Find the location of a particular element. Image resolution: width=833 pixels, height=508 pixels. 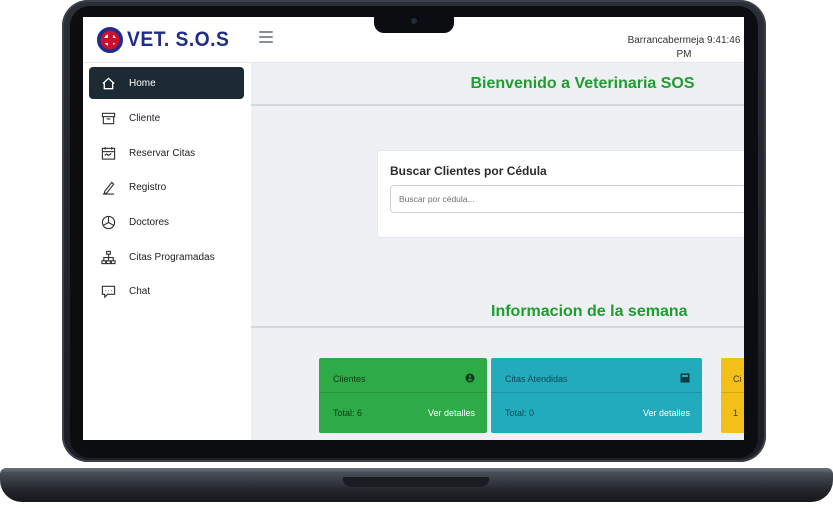

search-card-title: Buscar Clientes por Cédula is located at coordinates (468, 171).